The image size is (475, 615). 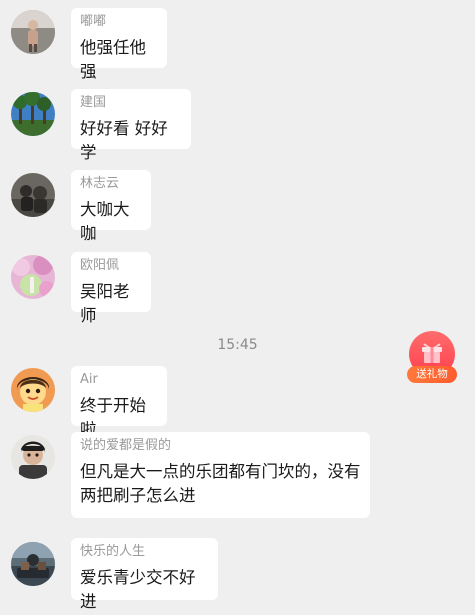 I want to click on send-gift-button: 送礼物, so click(x=433, y=359).